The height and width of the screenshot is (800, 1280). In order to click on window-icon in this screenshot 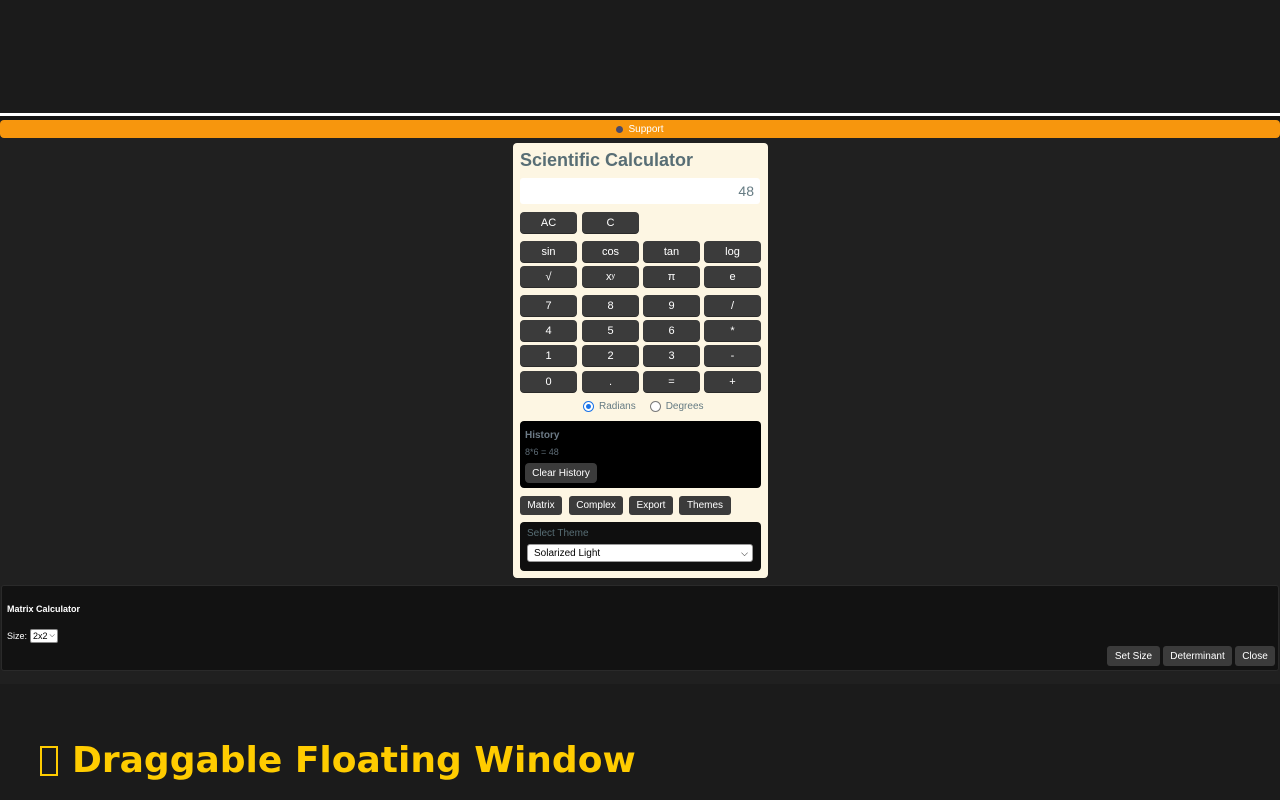, I will do `click(49, 761)`.